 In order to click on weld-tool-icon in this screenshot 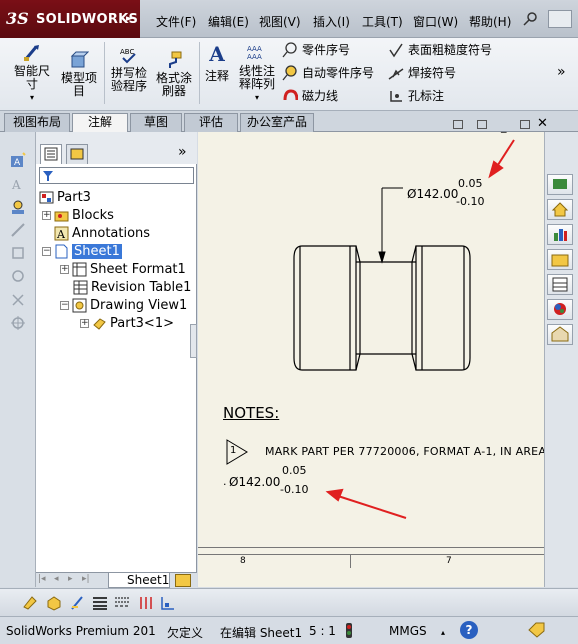, I will do `click(18, 230)`.